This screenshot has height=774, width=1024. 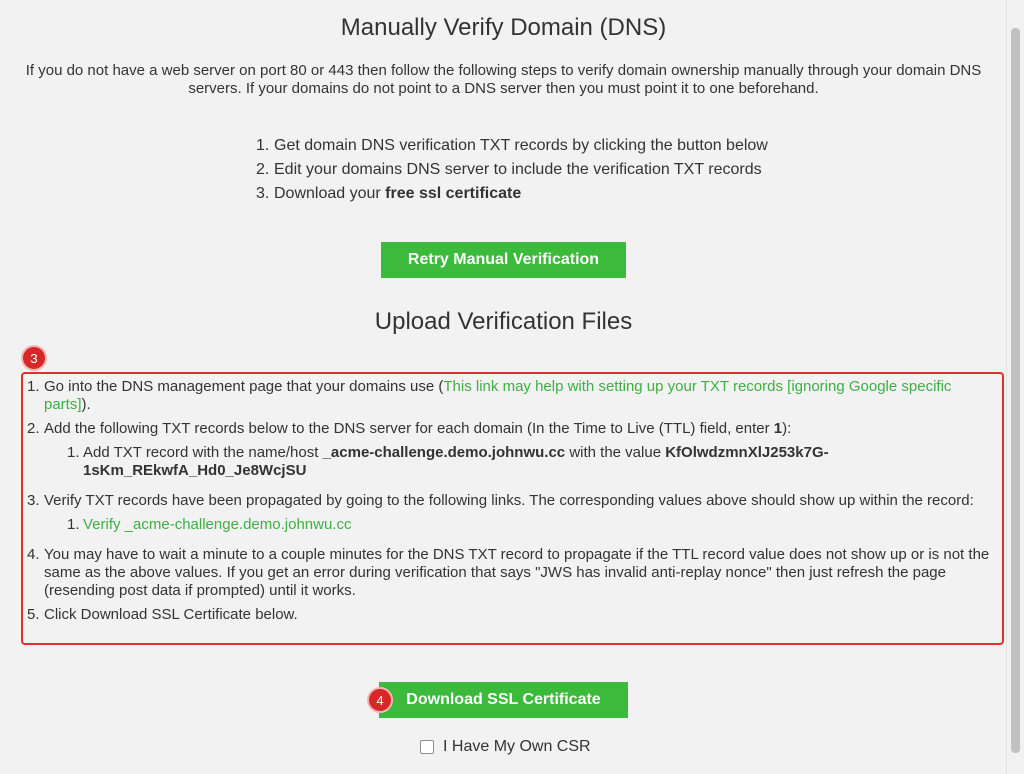 What do you see at coordinates (33, 428) in the screenshot?
I see `instruction-number: 2.` at bounding box center [33, 428].